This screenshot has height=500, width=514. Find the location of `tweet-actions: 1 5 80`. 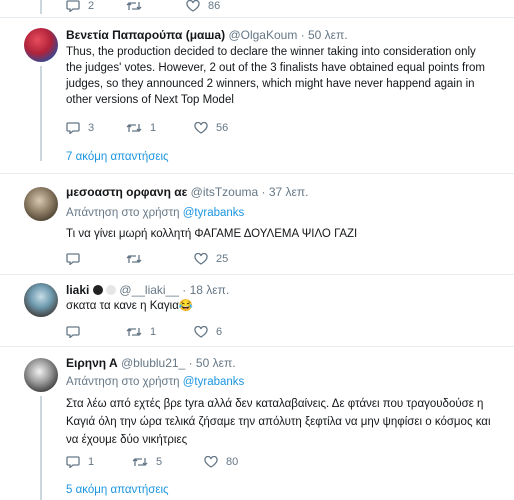

tweet-actions: 1 5 80 is located at coordinates (165, 462).